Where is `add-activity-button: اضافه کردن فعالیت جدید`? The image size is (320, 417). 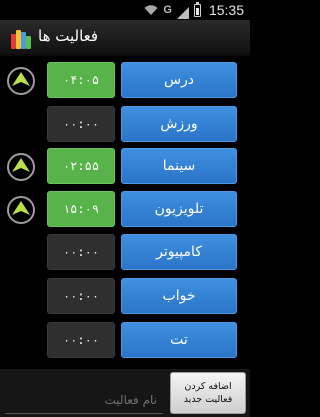 add-activity-button: اضافه کردن فعالیت جدید is located at coordinates (208, 393).